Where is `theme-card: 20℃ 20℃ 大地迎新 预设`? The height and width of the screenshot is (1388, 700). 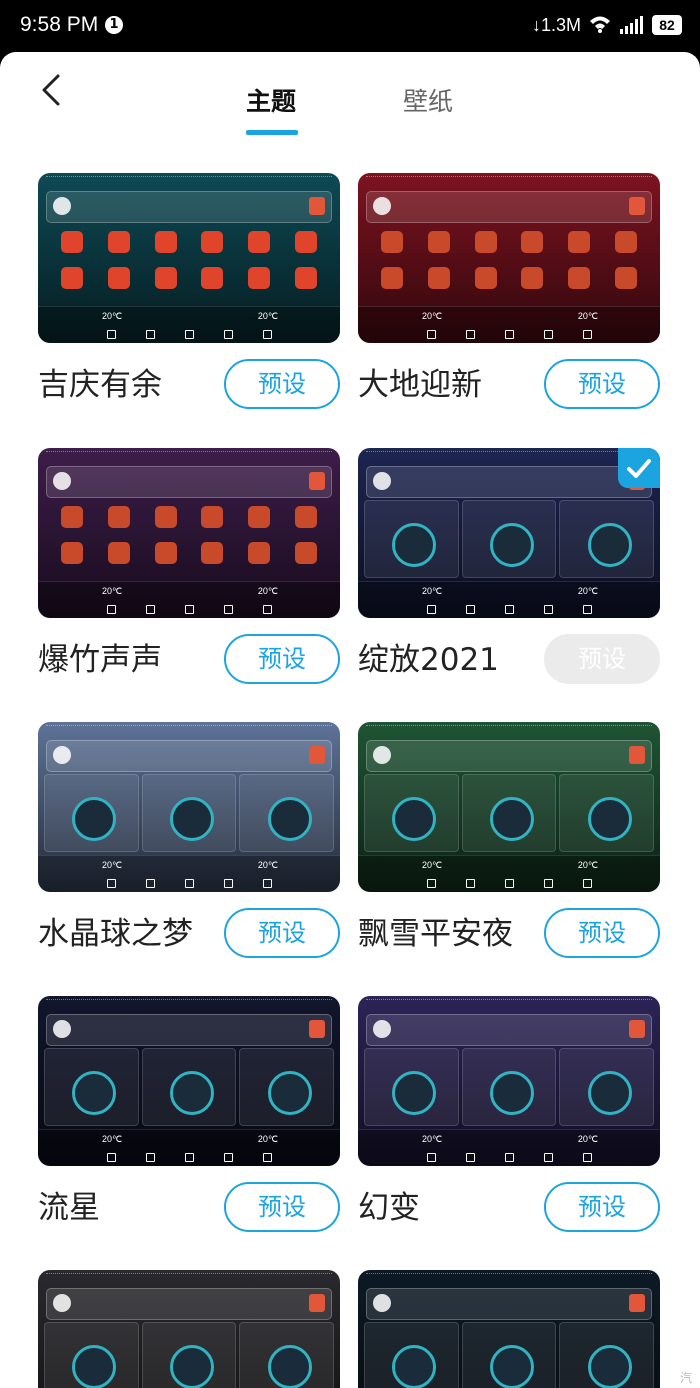 theme-card: 20℃ 20℃ 大地迎新 预设 is located at coordinates (509, 291).